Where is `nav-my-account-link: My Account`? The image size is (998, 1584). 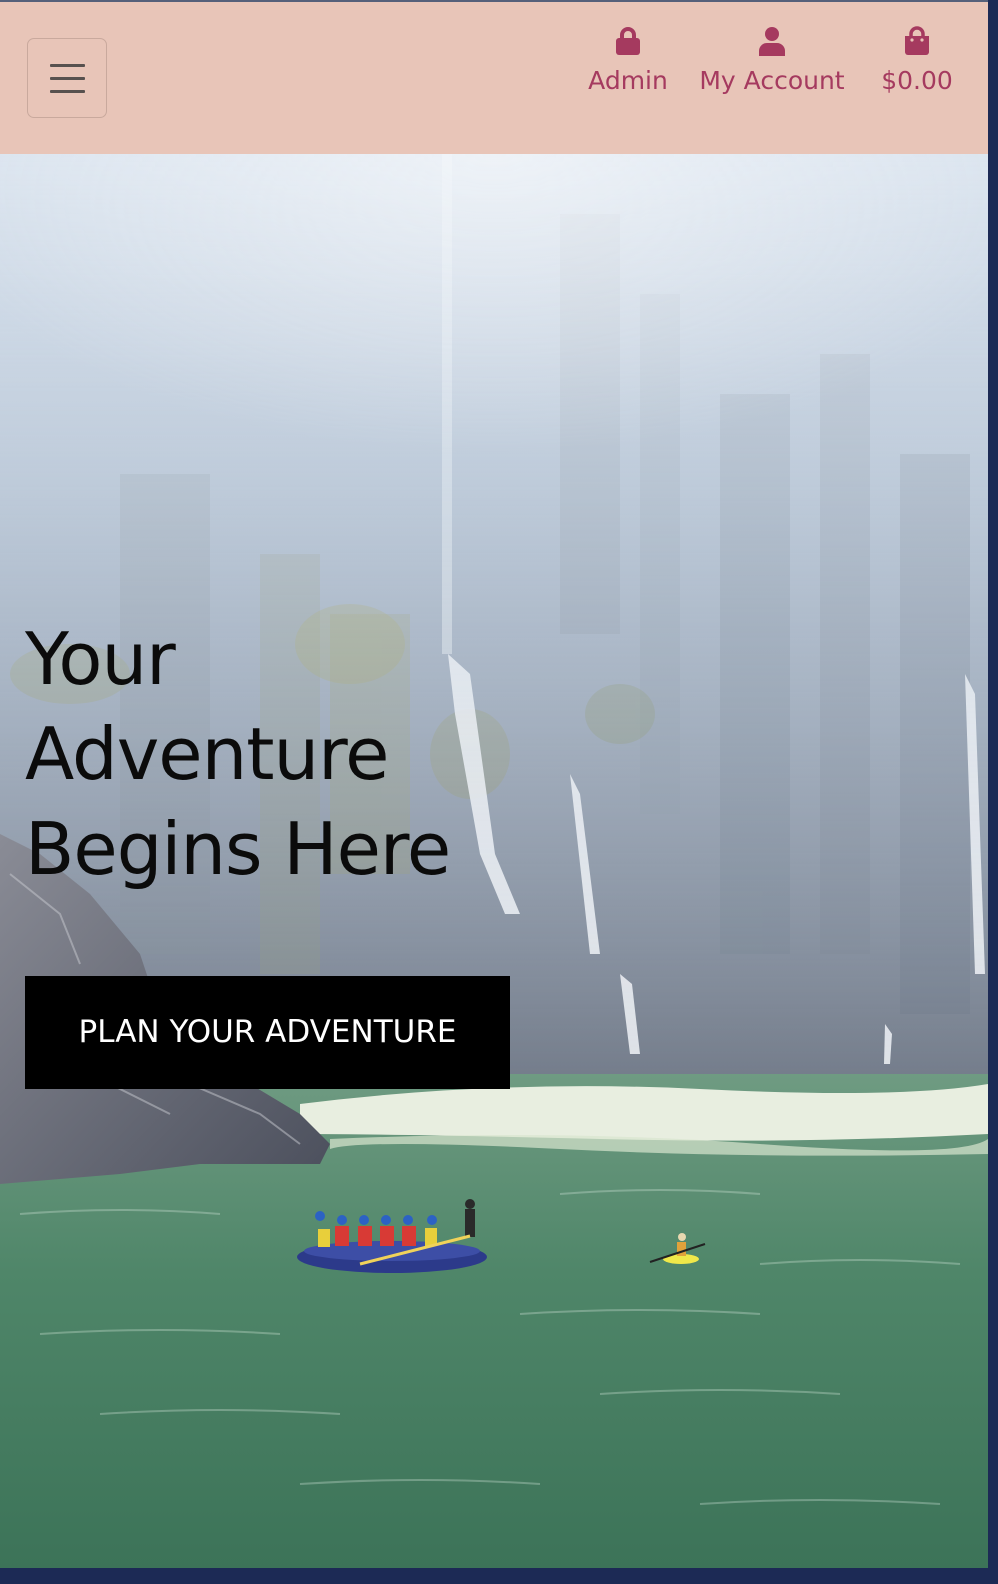 nav-my-account-link: My Account is located at coordinates (772, 68).